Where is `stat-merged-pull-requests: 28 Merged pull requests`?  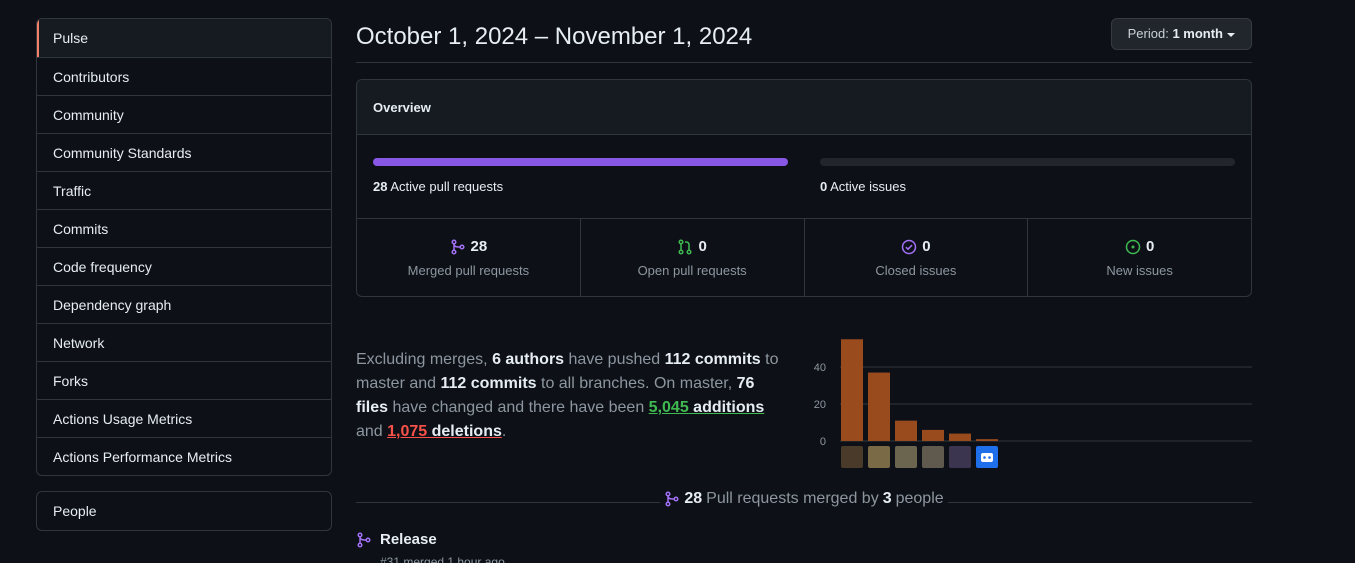 stat-merged-pull-requests: 28 Merged pull requests is located at coordinates (468, 257).